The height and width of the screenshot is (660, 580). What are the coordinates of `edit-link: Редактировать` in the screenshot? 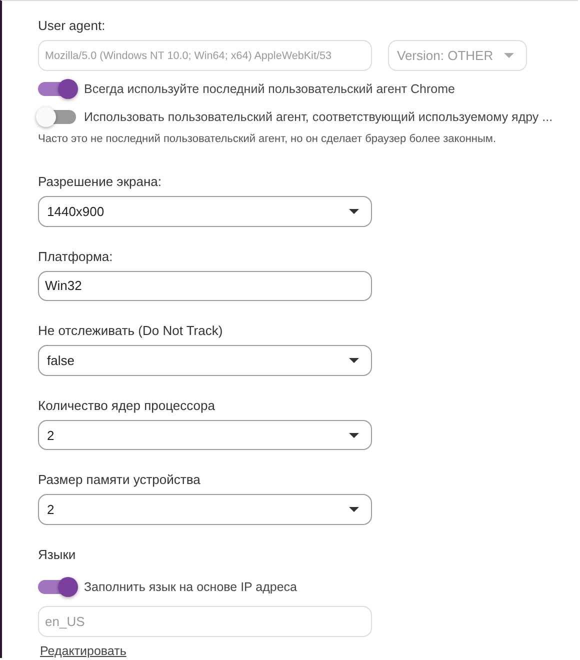 It's located at (83, 651).